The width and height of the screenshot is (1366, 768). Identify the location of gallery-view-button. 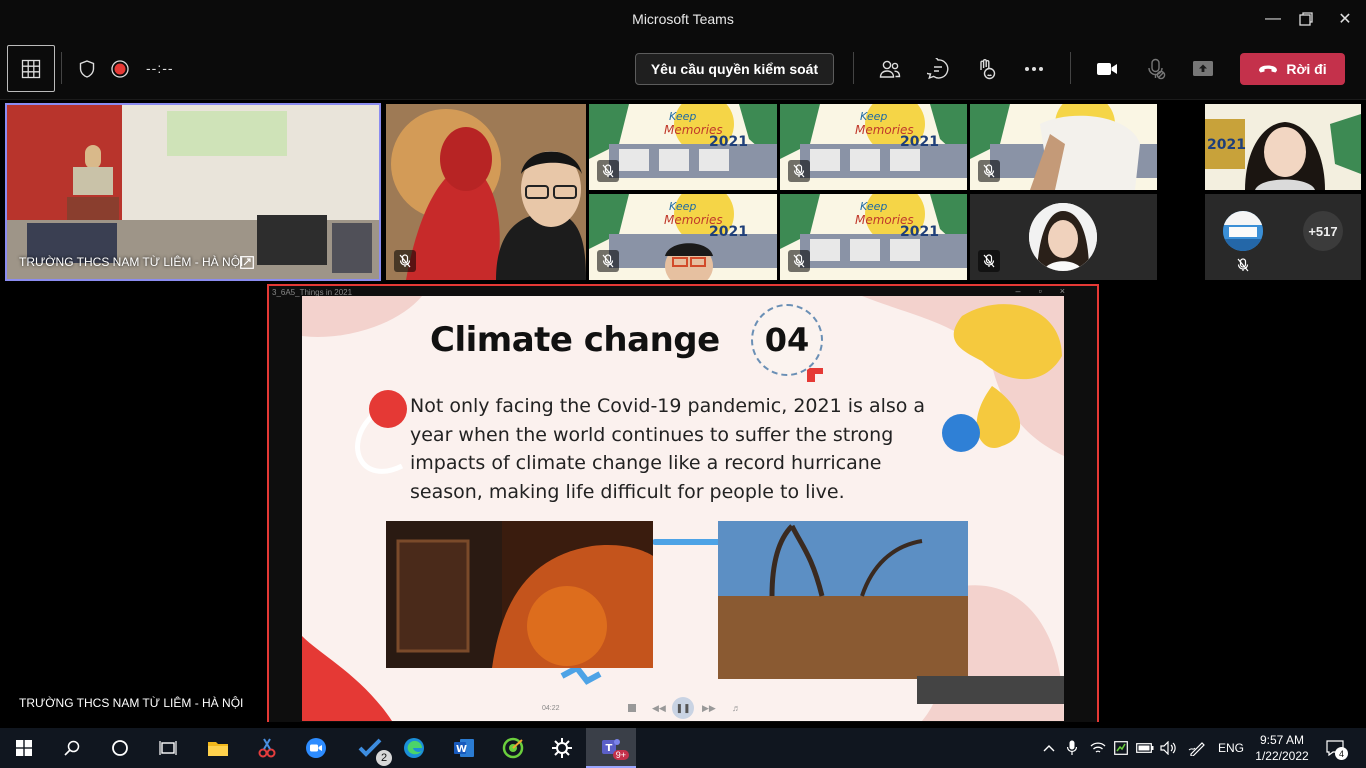
(31, 68).